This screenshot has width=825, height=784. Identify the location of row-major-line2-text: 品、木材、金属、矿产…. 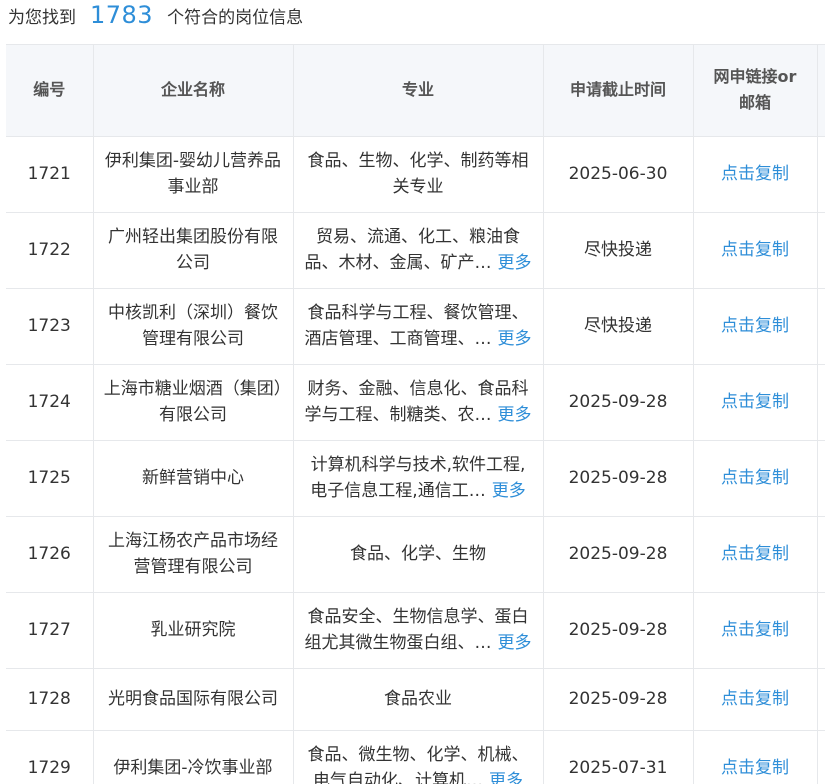
(398, 263).